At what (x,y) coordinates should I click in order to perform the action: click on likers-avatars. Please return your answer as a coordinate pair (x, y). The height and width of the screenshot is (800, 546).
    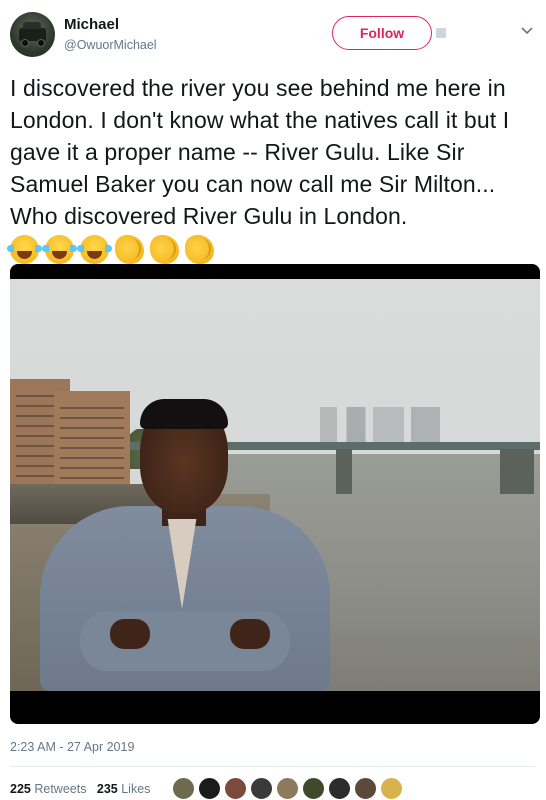
    Looking at the image, I should click on (289, 788).